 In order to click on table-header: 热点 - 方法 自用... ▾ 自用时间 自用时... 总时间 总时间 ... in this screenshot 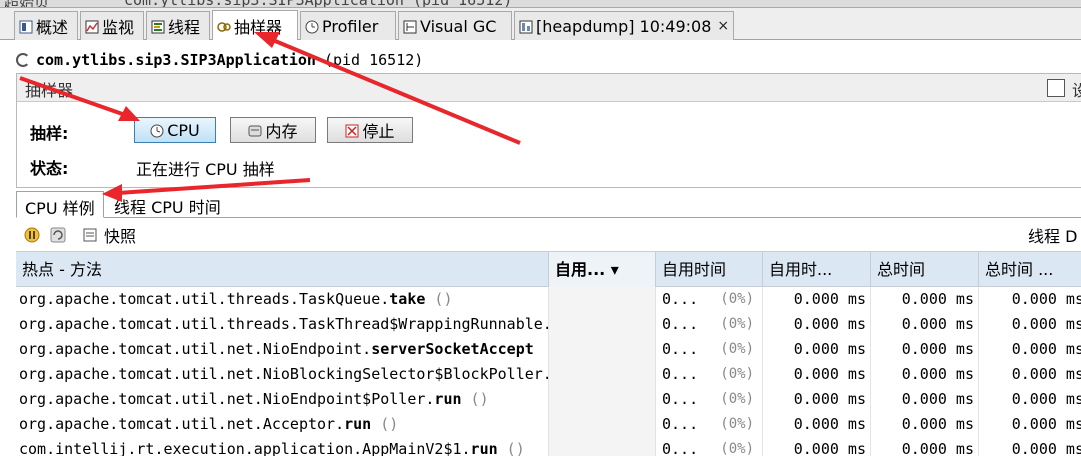, I will do `click(548, 269)`.